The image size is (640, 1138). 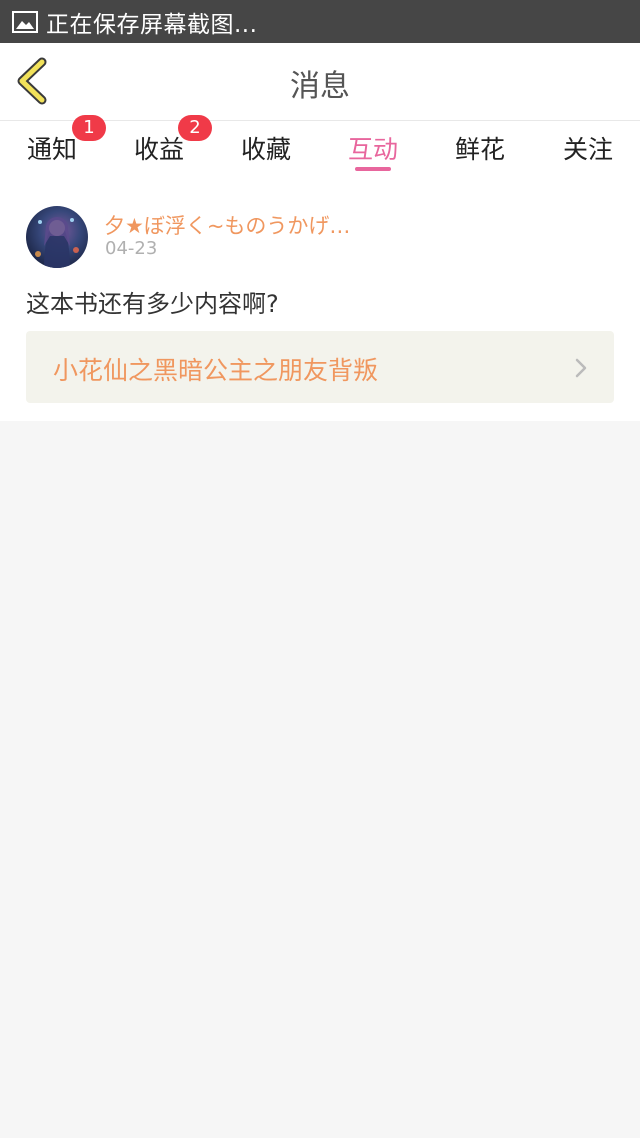 What do you see at coordinates (57, 242) in the screenshot?
I see `avatar-image` at bounding box center [57, 242].